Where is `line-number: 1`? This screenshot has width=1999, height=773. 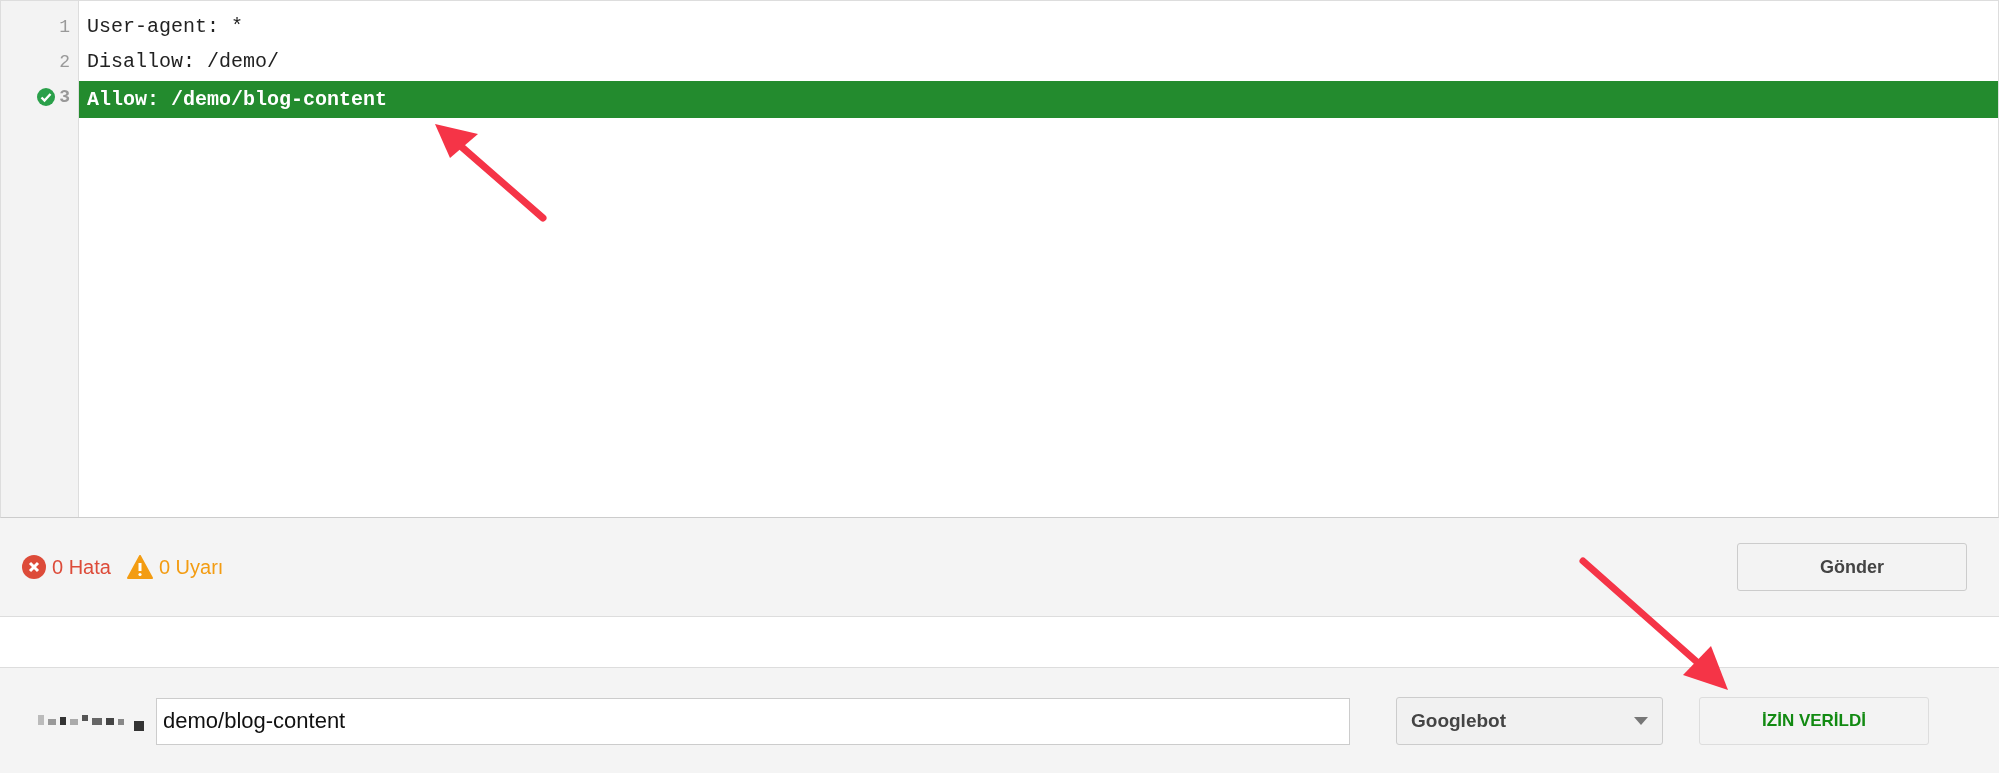 line-number: 1 is located at coordinates (64, 26).